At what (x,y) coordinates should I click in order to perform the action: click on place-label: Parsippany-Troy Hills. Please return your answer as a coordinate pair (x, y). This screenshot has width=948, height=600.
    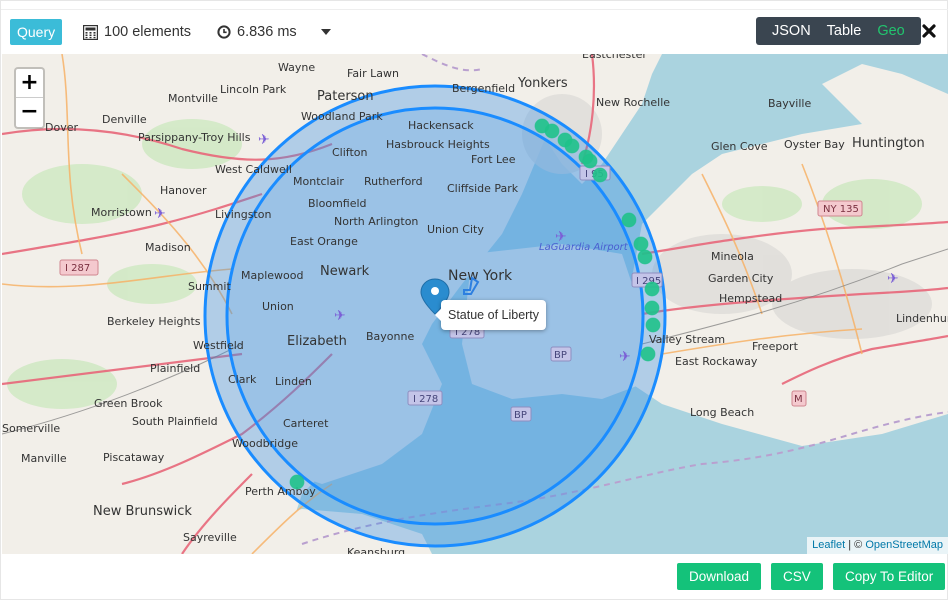
    Looking at the image, I should click on (194, 137).